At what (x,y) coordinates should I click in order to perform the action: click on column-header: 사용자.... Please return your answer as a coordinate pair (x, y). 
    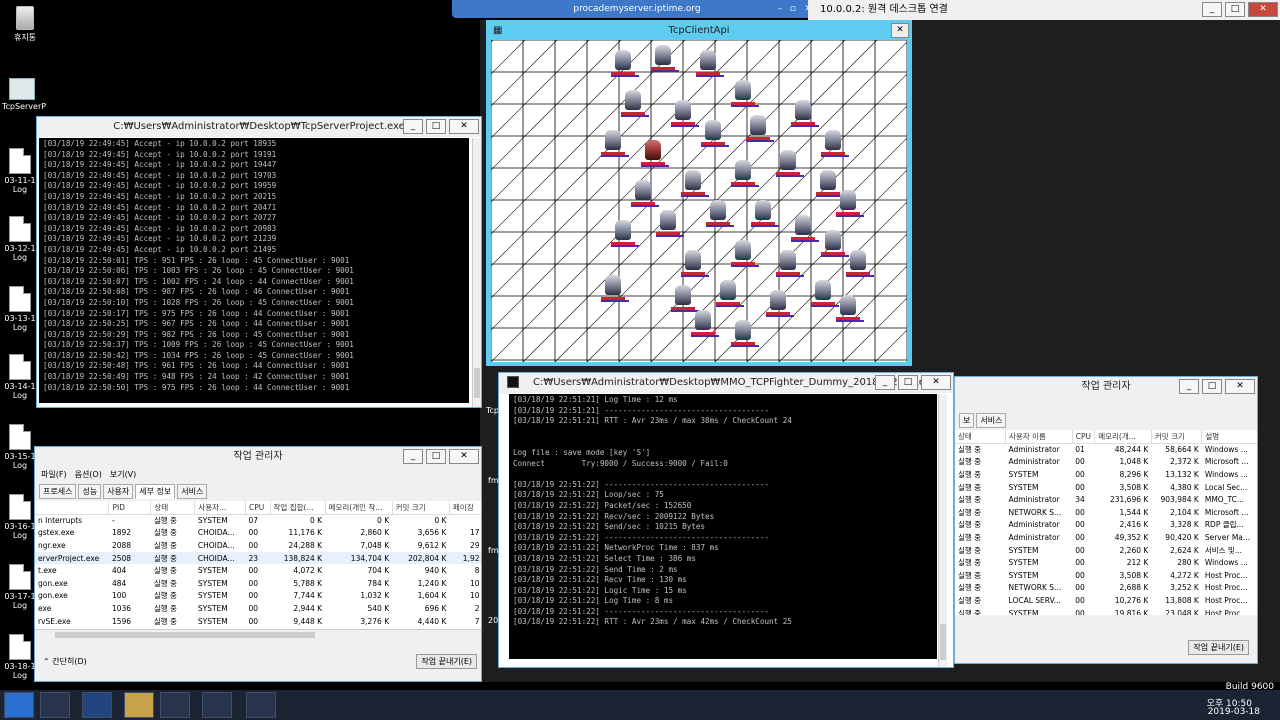
    Looking at the image, I should click on (220, 508).